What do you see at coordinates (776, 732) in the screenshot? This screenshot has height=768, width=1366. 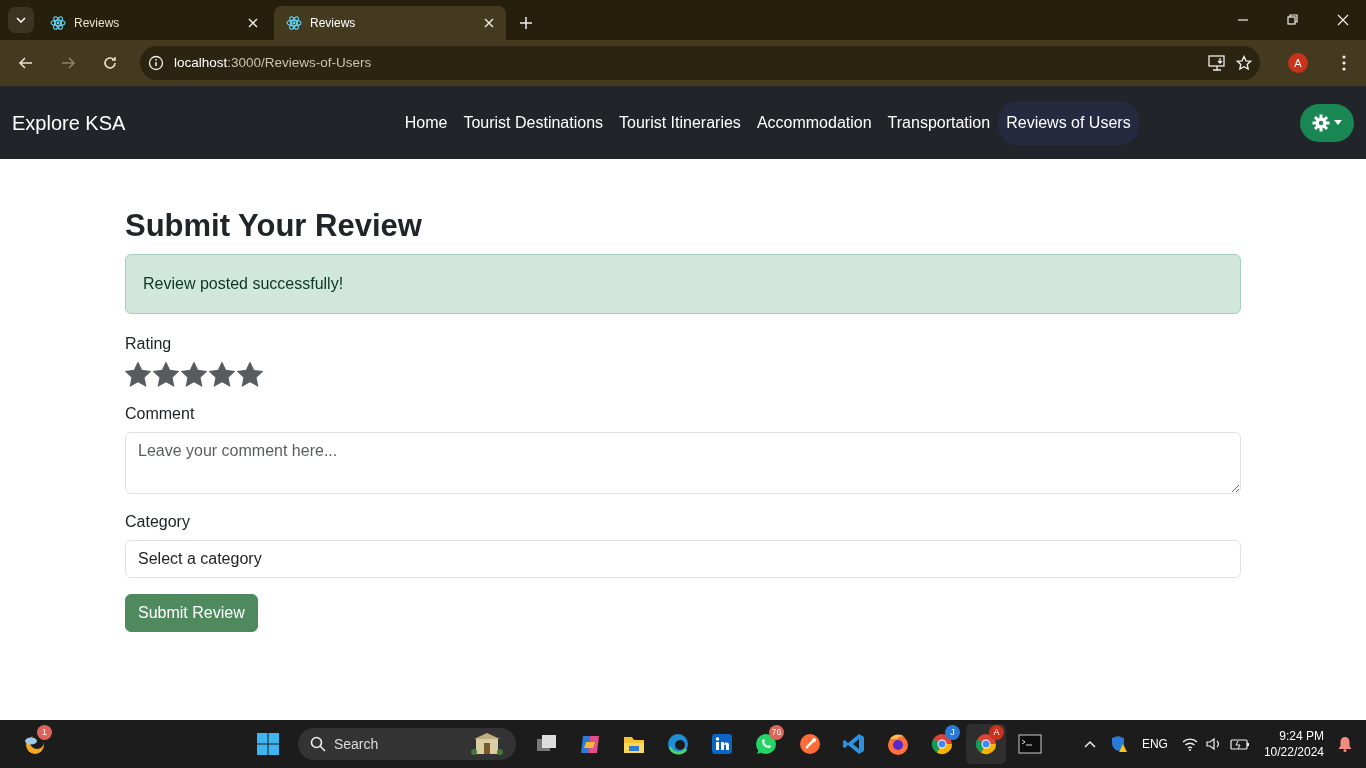 I see `notification-badge: 76` at bounding box center [776, 732].